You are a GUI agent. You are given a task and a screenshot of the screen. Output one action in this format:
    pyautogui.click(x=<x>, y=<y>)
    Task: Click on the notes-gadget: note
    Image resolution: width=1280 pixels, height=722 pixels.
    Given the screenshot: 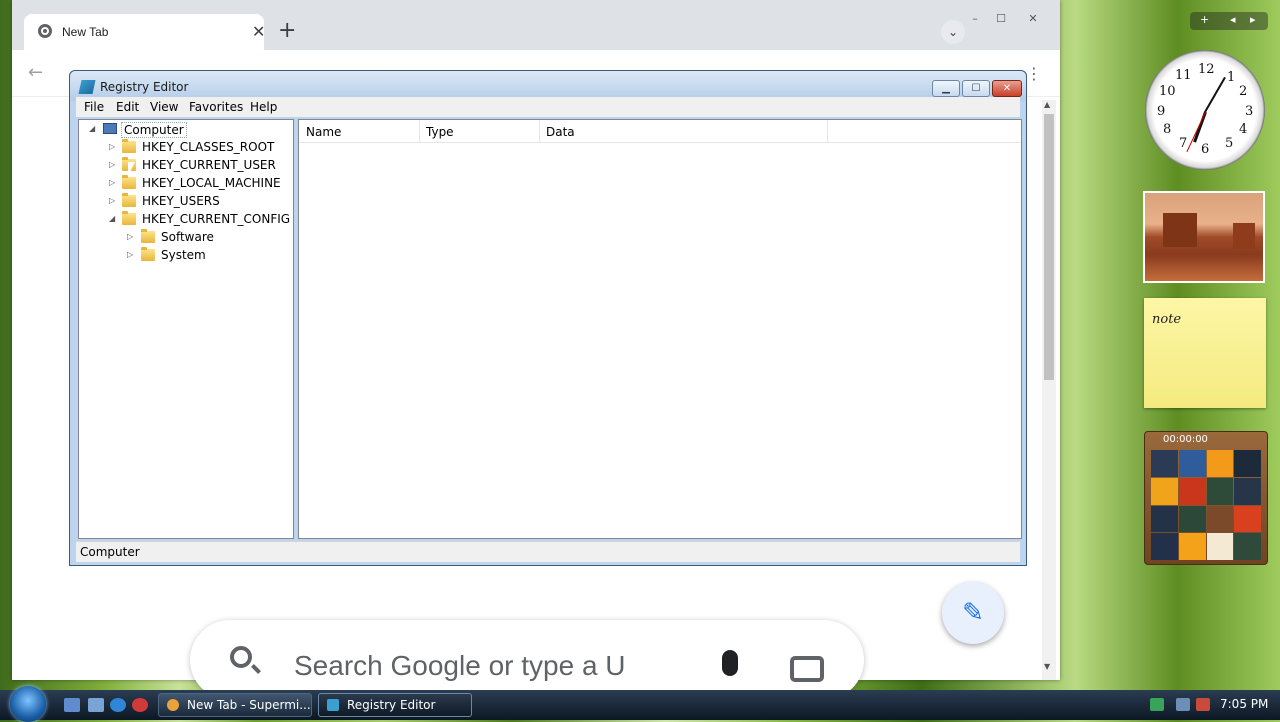 What is the action you would take?
    pyautogui.click(x=1205, y=353)
    